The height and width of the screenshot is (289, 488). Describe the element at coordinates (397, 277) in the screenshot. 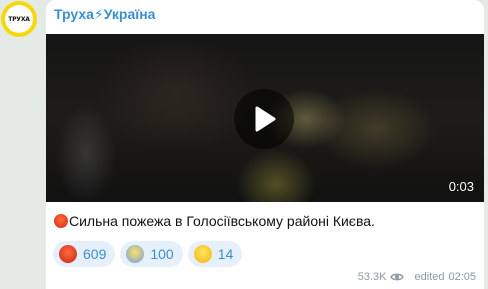

I see `eye-icon` at that location.